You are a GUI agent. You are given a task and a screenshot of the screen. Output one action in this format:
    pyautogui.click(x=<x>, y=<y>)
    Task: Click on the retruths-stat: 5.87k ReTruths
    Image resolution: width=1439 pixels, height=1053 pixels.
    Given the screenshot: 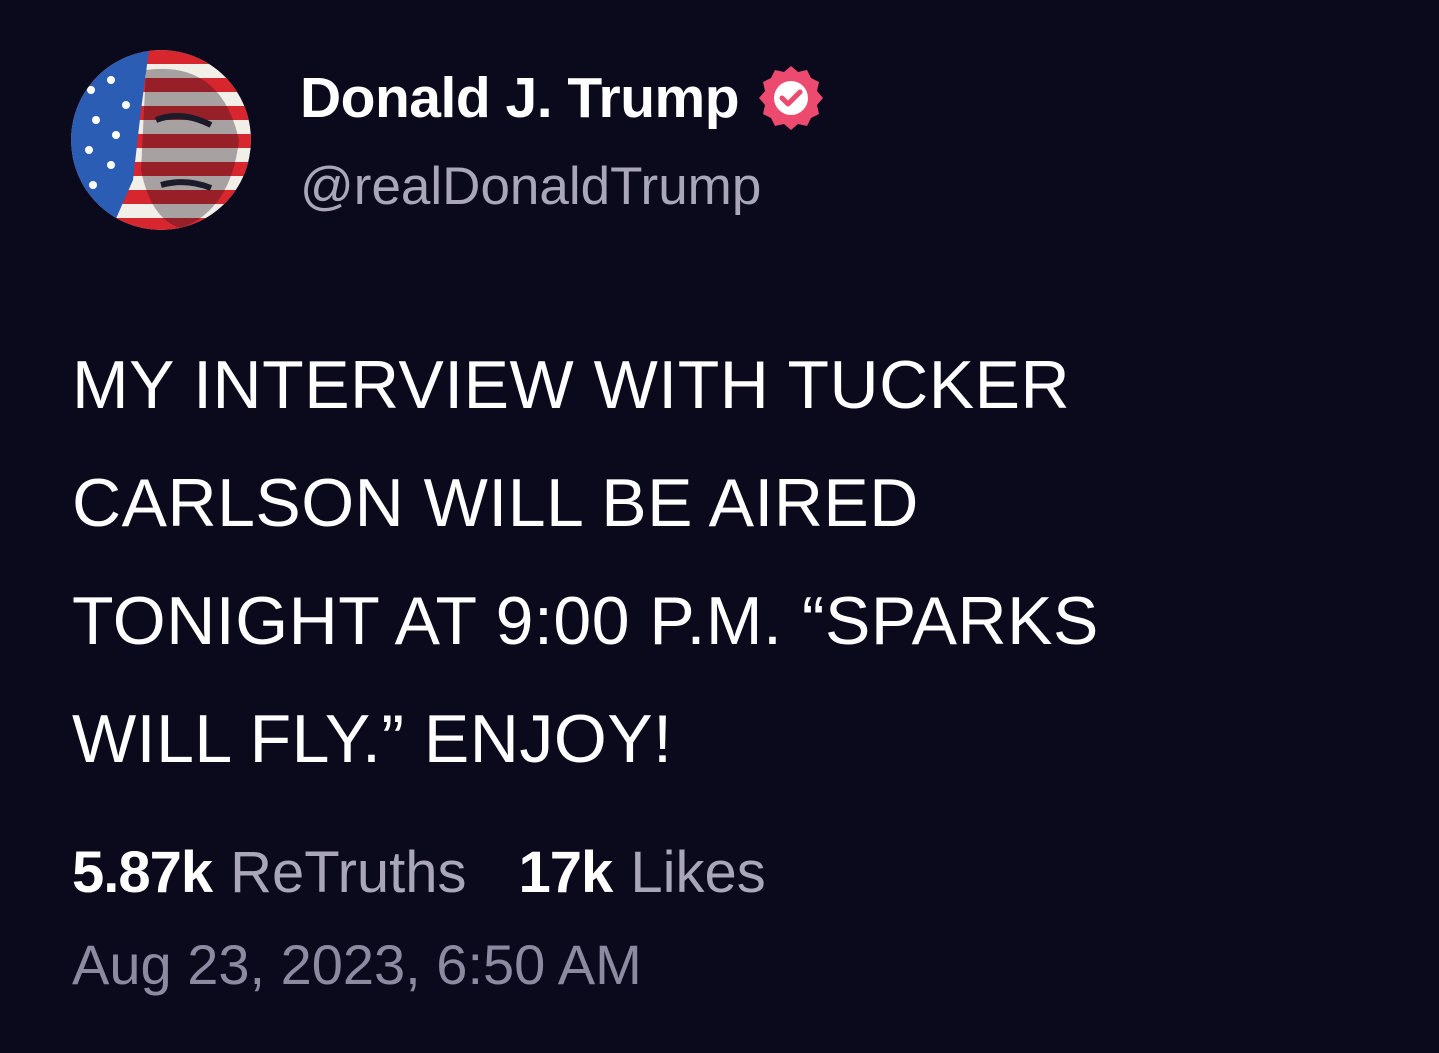 What is the action you would take?
    pyautogui.click(x=269, y=873)
    